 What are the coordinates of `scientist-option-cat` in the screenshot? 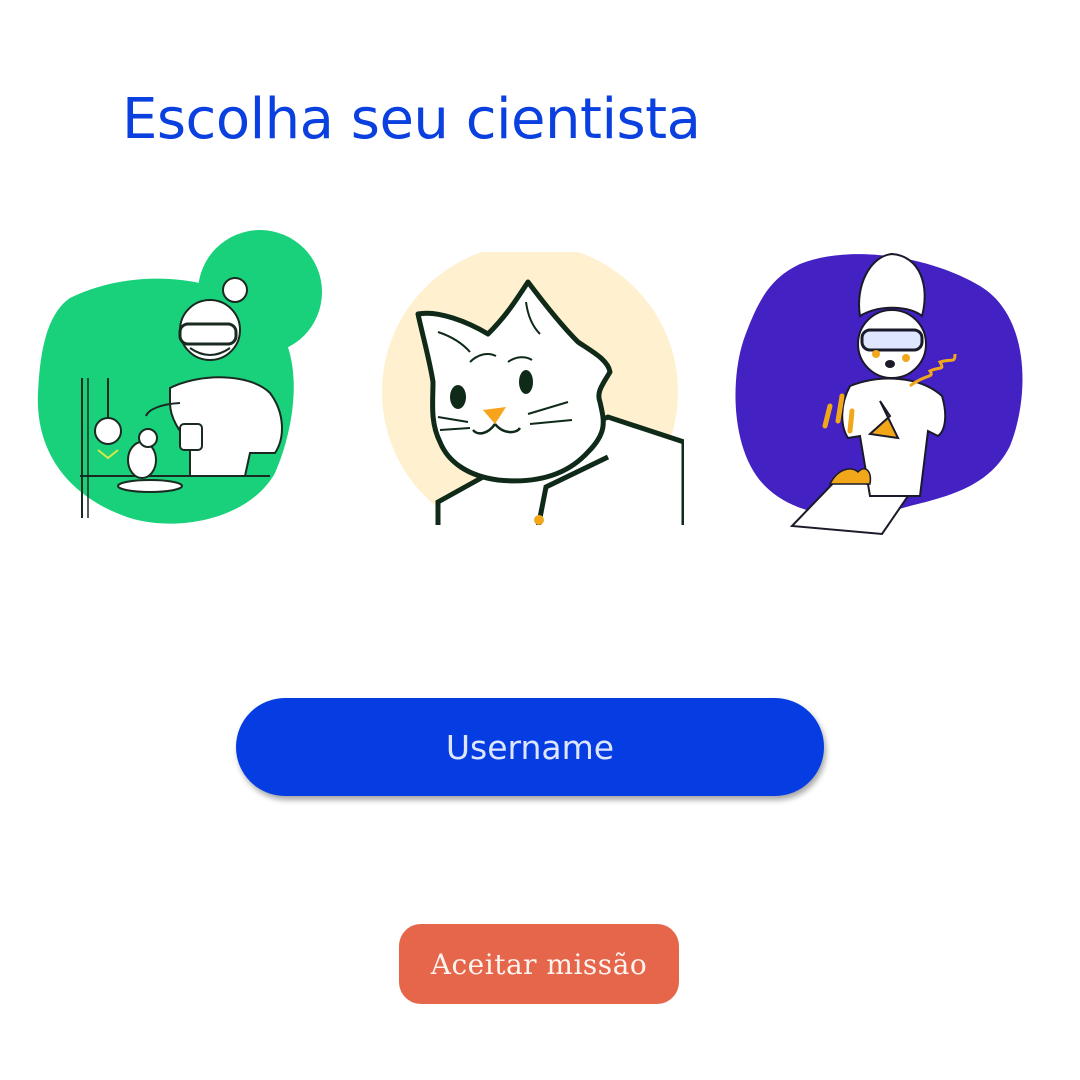 It's located at (531, 390).